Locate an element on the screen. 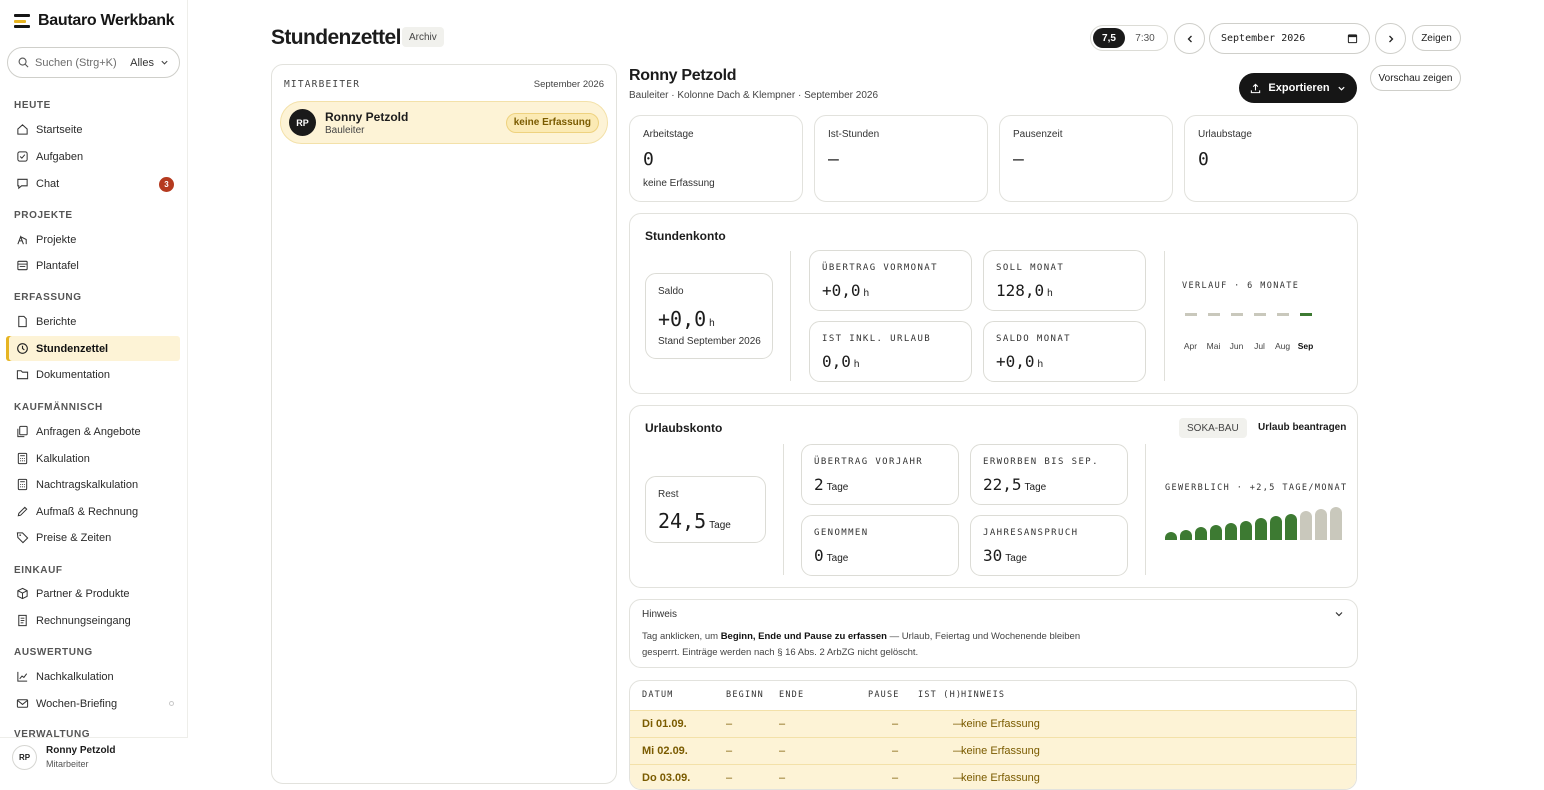 The image size is (1544, 790). sidebar-item-plantafel: Plantafel is located at coordinates (93, 265).